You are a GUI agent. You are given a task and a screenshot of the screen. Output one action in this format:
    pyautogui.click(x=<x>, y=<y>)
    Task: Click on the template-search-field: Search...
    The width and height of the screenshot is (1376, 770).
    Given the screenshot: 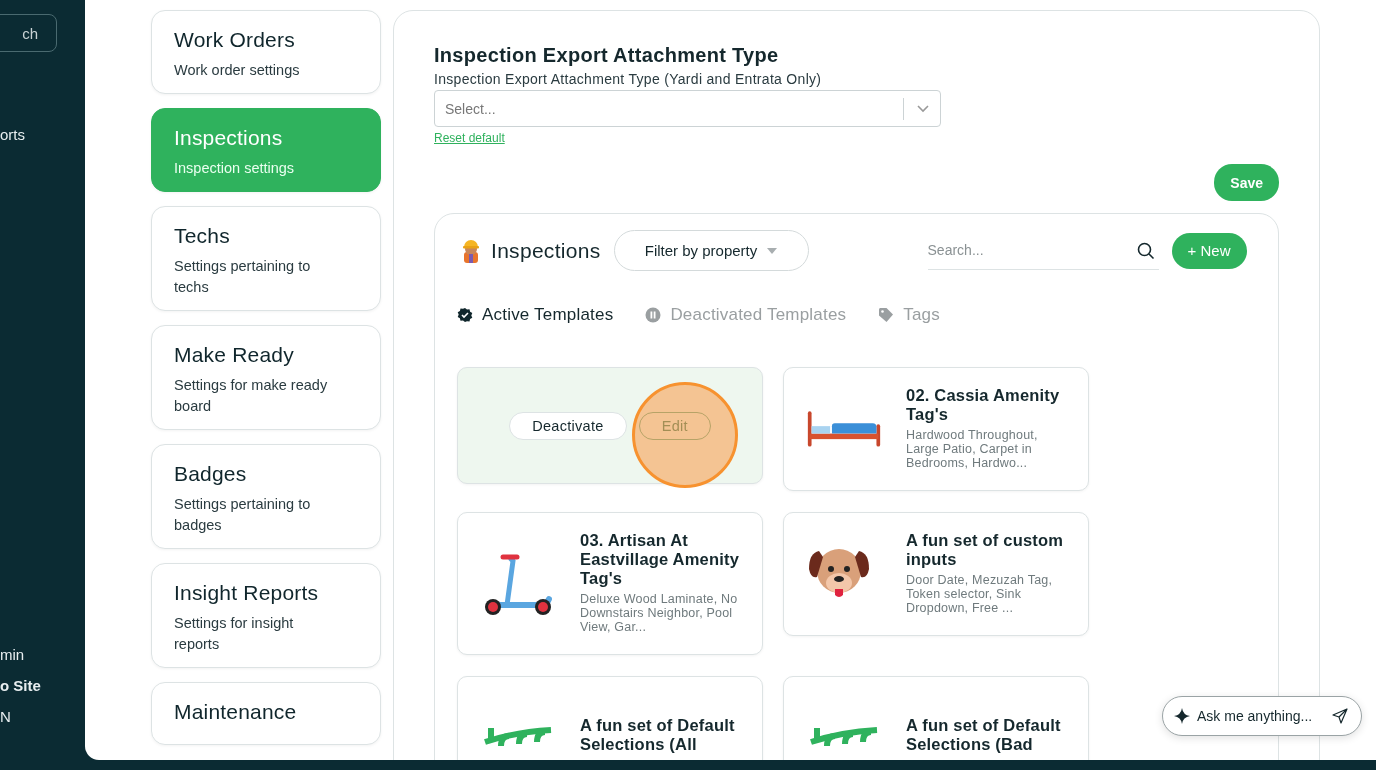 What is the action you would take?
    pyautogui.click(x=1043, y=250)
    